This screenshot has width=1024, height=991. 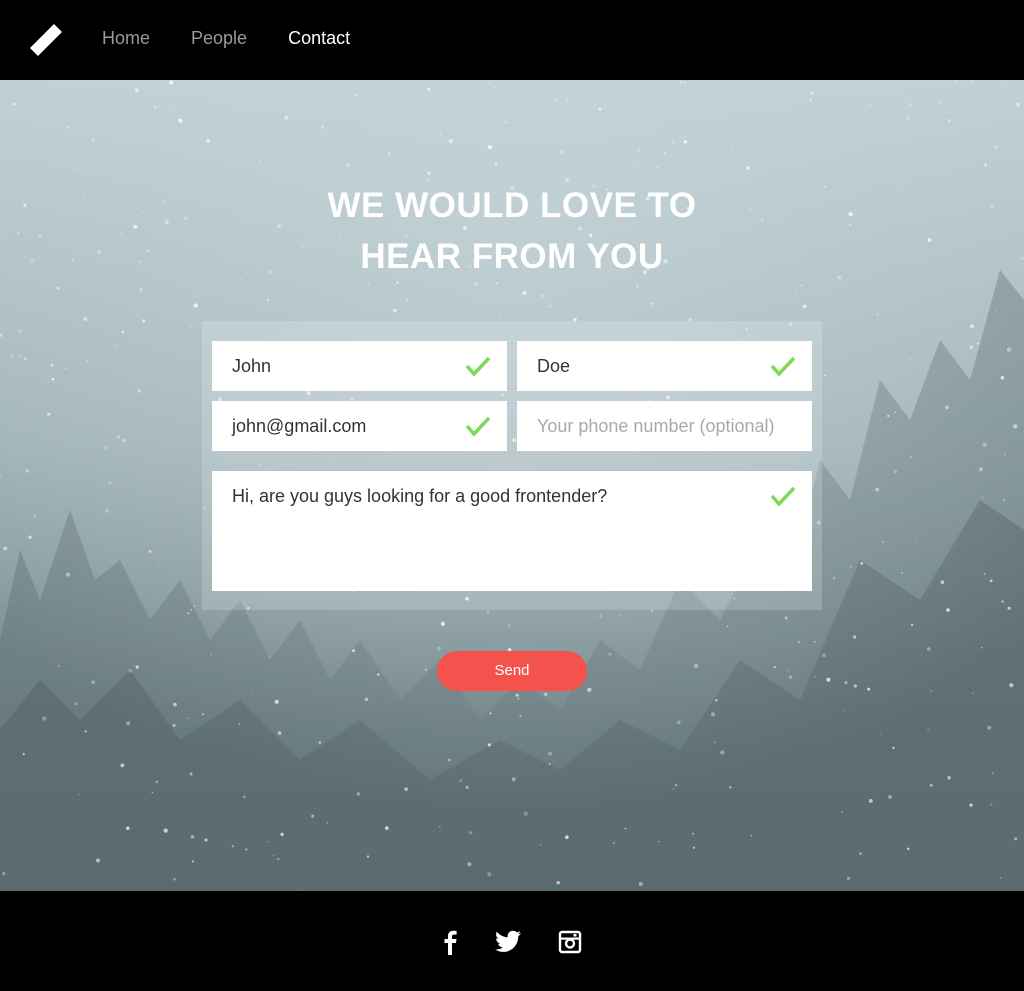 I want to click on phone-placeholder: Your phone number (optional), so click(x=656, y=426).